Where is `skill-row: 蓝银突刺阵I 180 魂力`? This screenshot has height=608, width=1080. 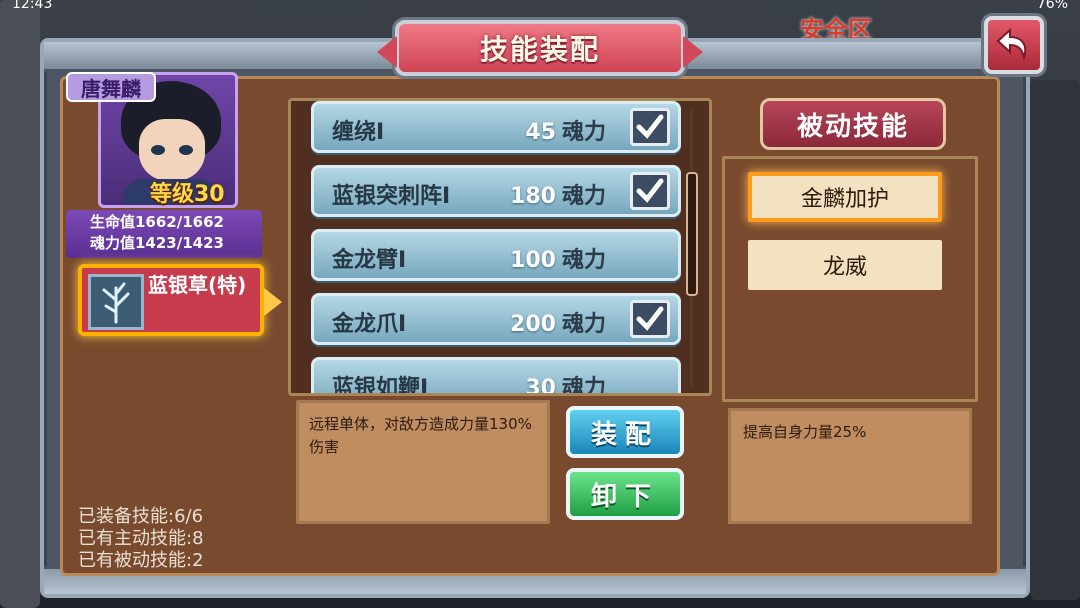 skill-row: 蓝银突刺阵I 180 魂力 is located at coordinates (496, 191).